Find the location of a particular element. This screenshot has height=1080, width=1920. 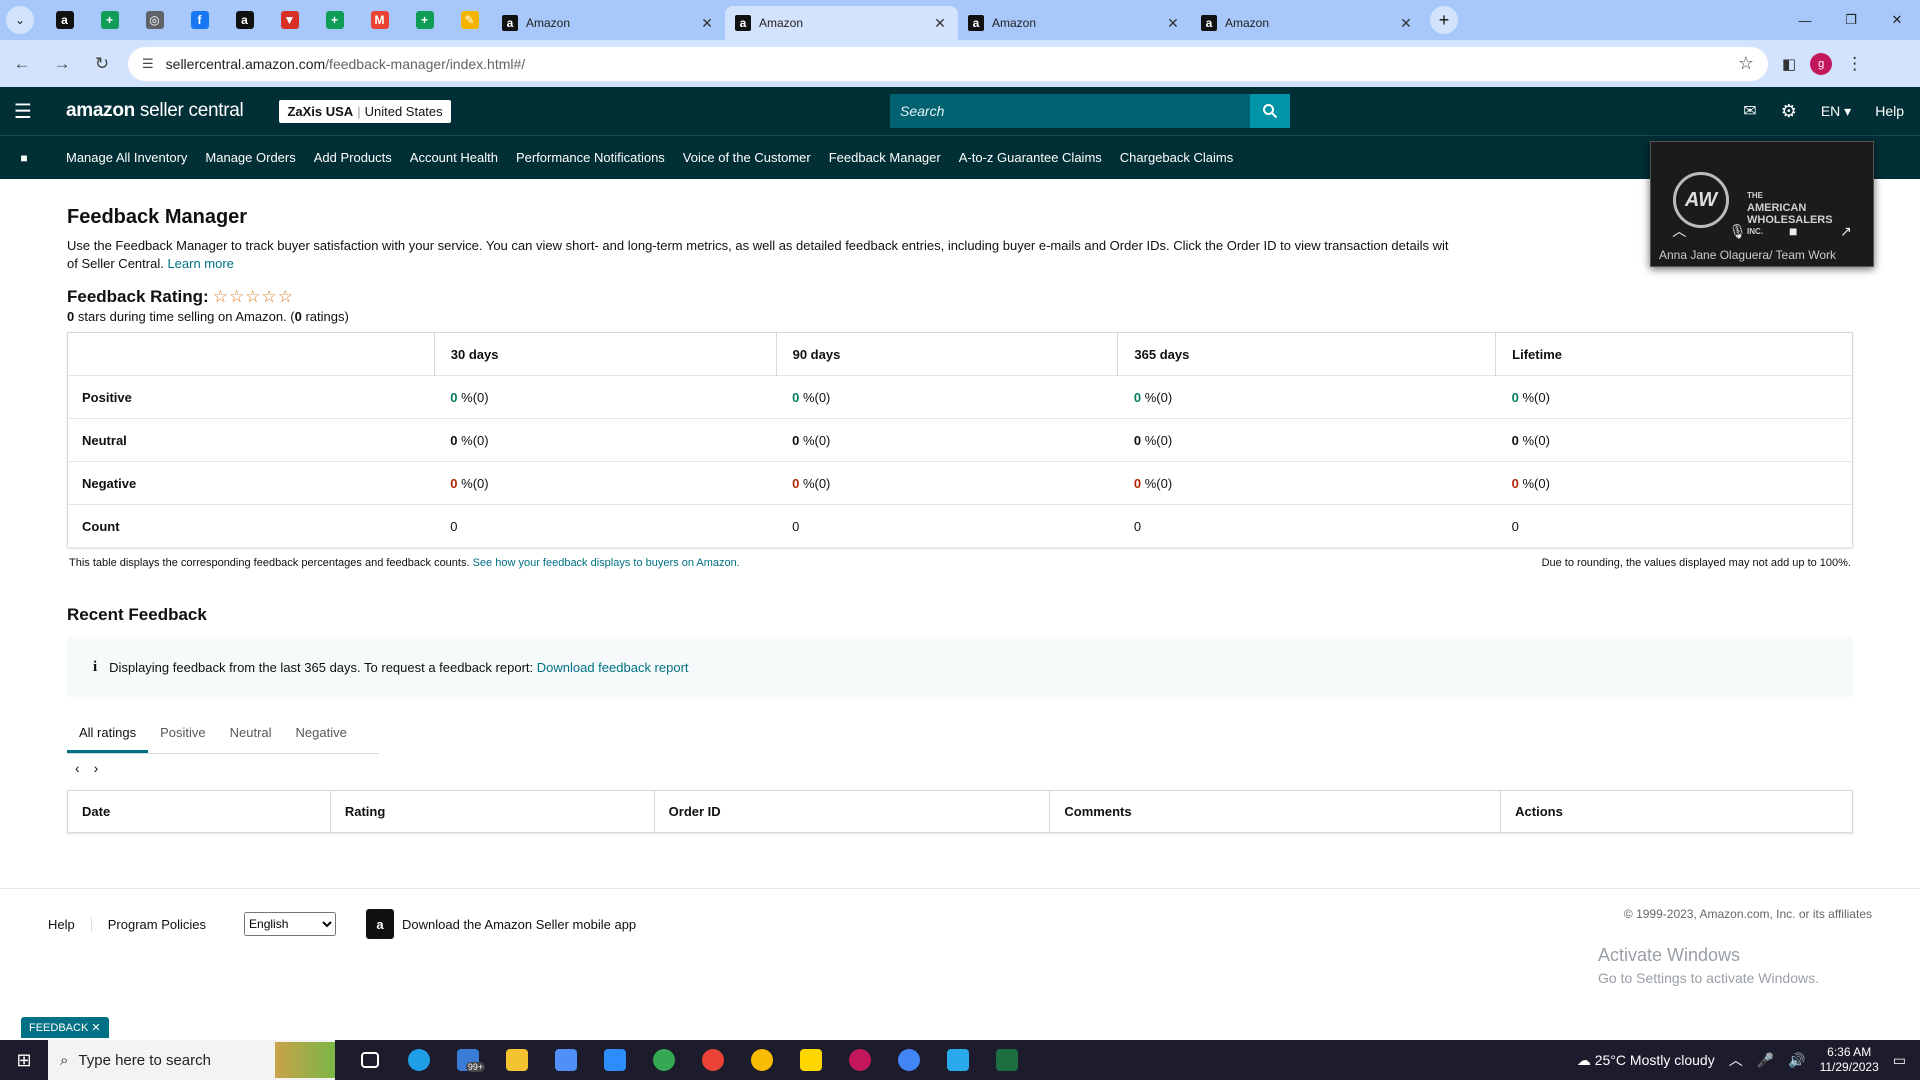

volume-icon: 🔊 is located at coordinates (1796, 1060).